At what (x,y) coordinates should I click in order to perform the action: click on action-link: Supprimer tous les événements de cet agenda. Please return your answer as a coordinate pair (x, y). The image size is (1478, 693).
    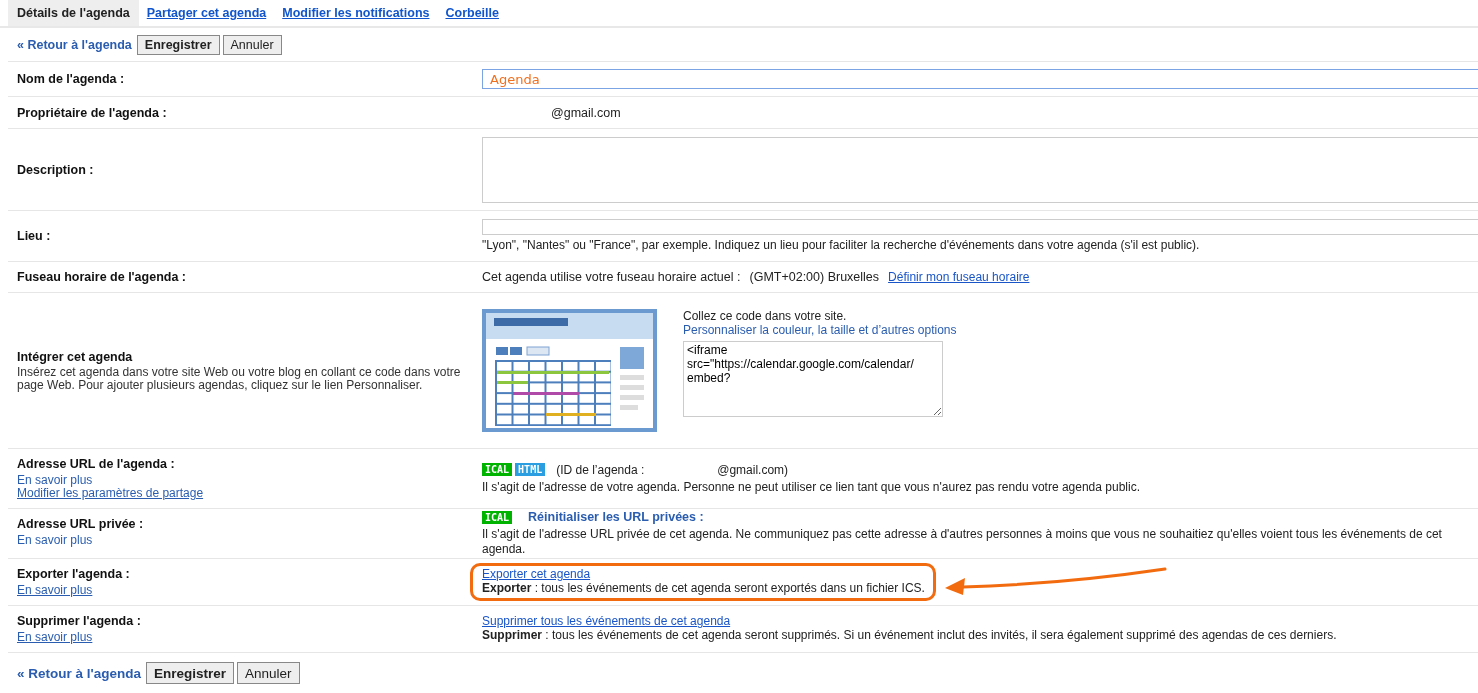
    Looking at the image, I should click on (606, 621).